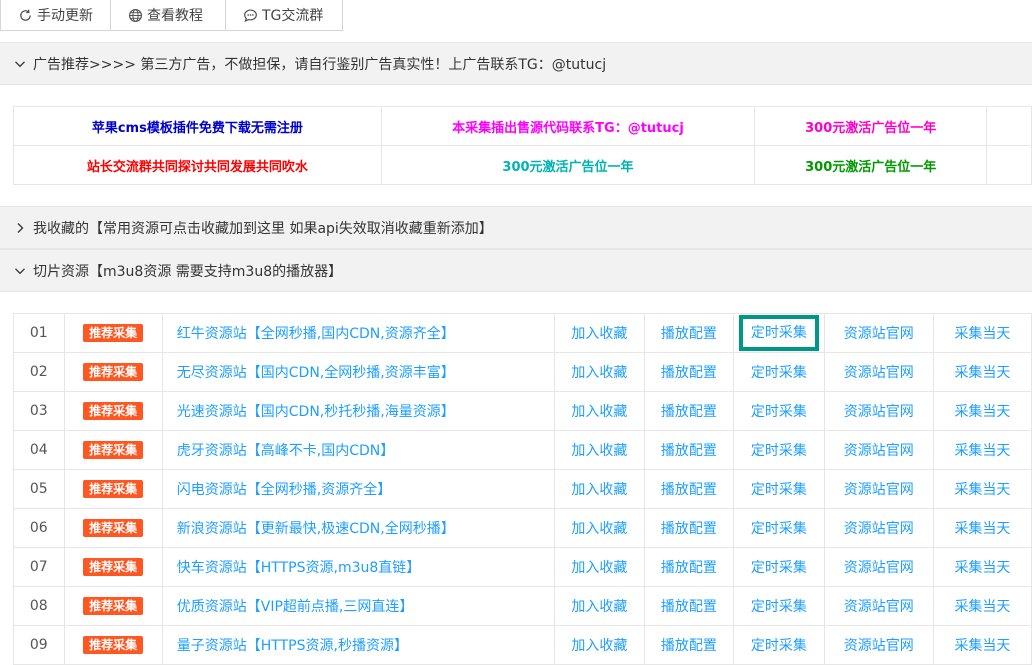 This screenshot has width=1032, height=665. What do you see at coordinates (20, 228) in the screenshot?
I see `chevron-right-icon` at bounding box center [20, 228].